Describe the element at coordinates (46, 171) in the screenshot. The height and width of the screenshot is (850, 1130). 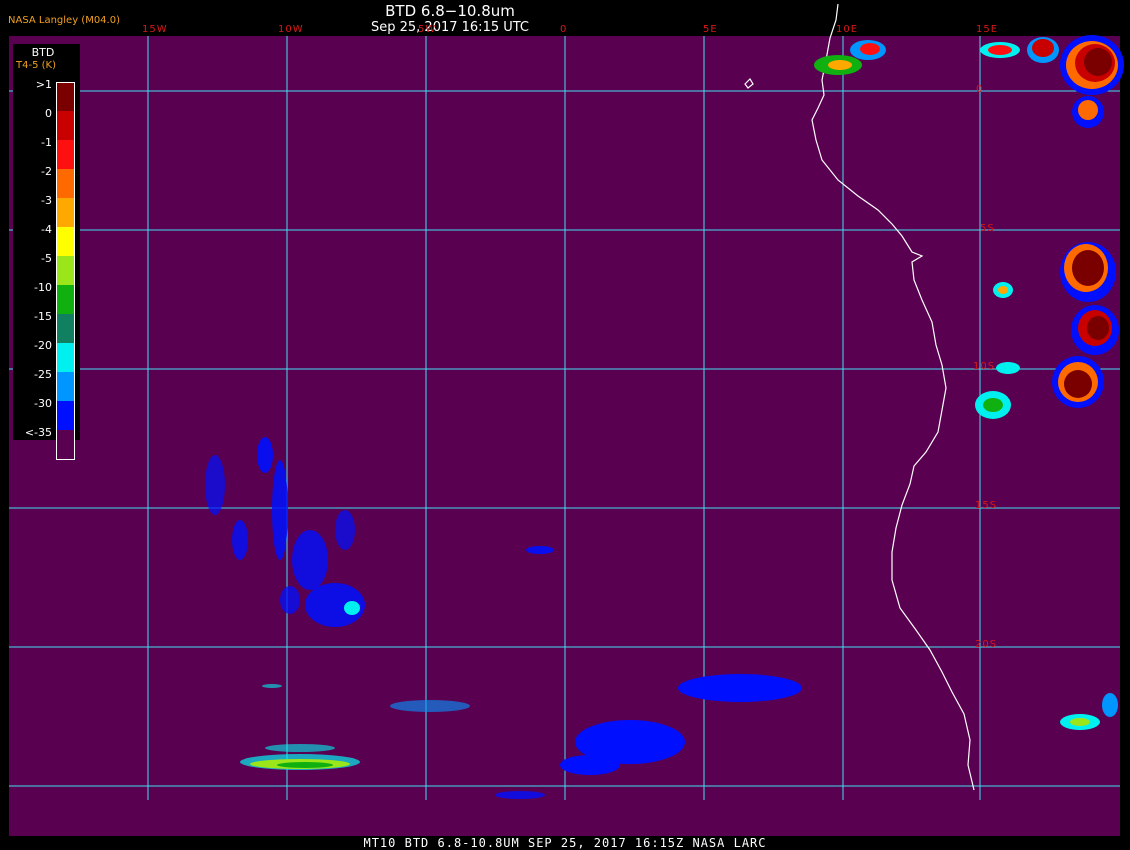
I see `legend-label: -2` at that location.